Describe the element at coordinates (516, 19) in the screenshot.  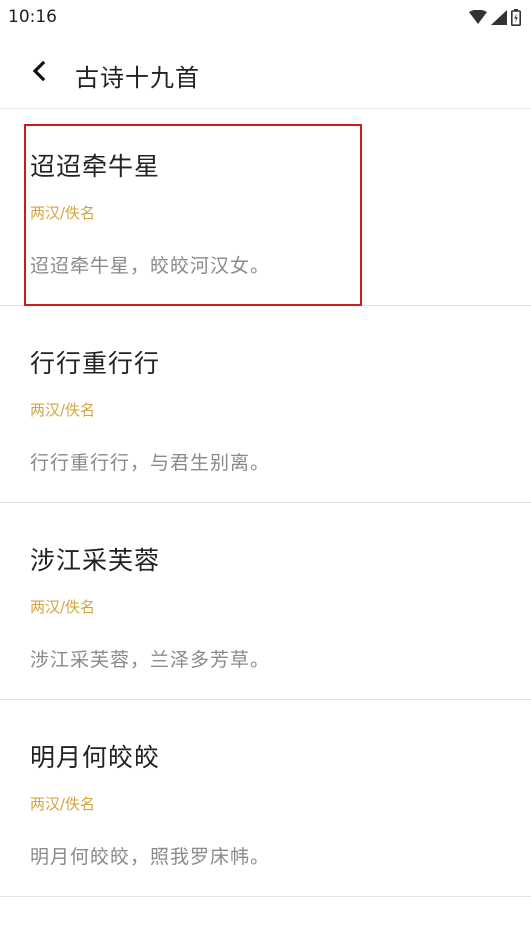
I see `battery-icon` at that location.